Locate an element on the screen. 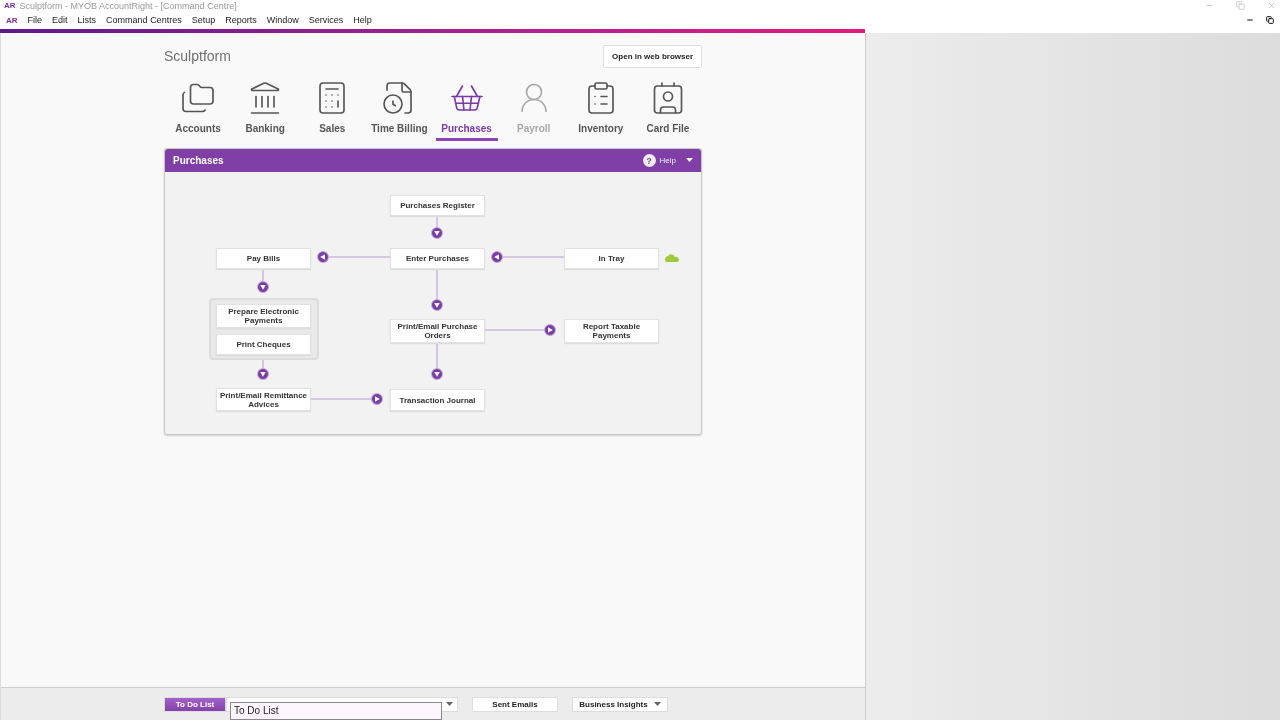 The image size is (1280, 720). command-centre-tab: Purchases is located at coordinates (466, 110).